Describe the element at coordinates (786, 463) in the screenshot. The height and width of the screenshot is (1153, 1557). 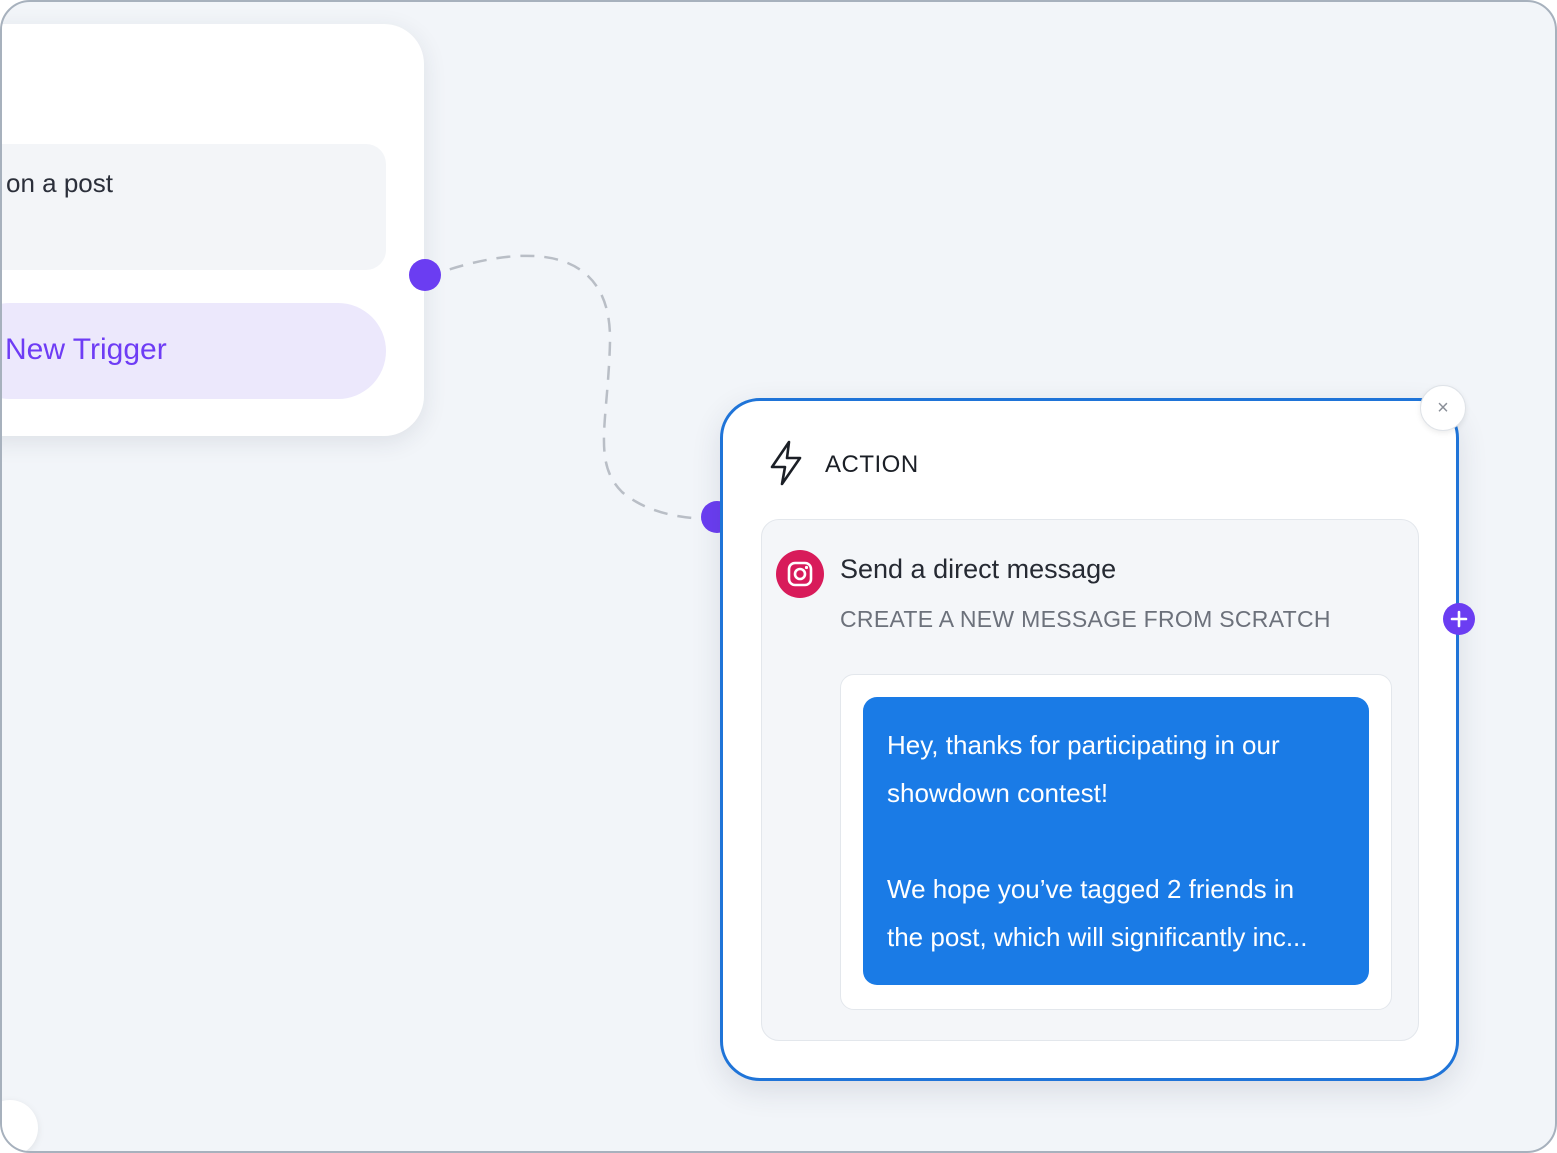
I see `lightning-bolt-icon` at that location.